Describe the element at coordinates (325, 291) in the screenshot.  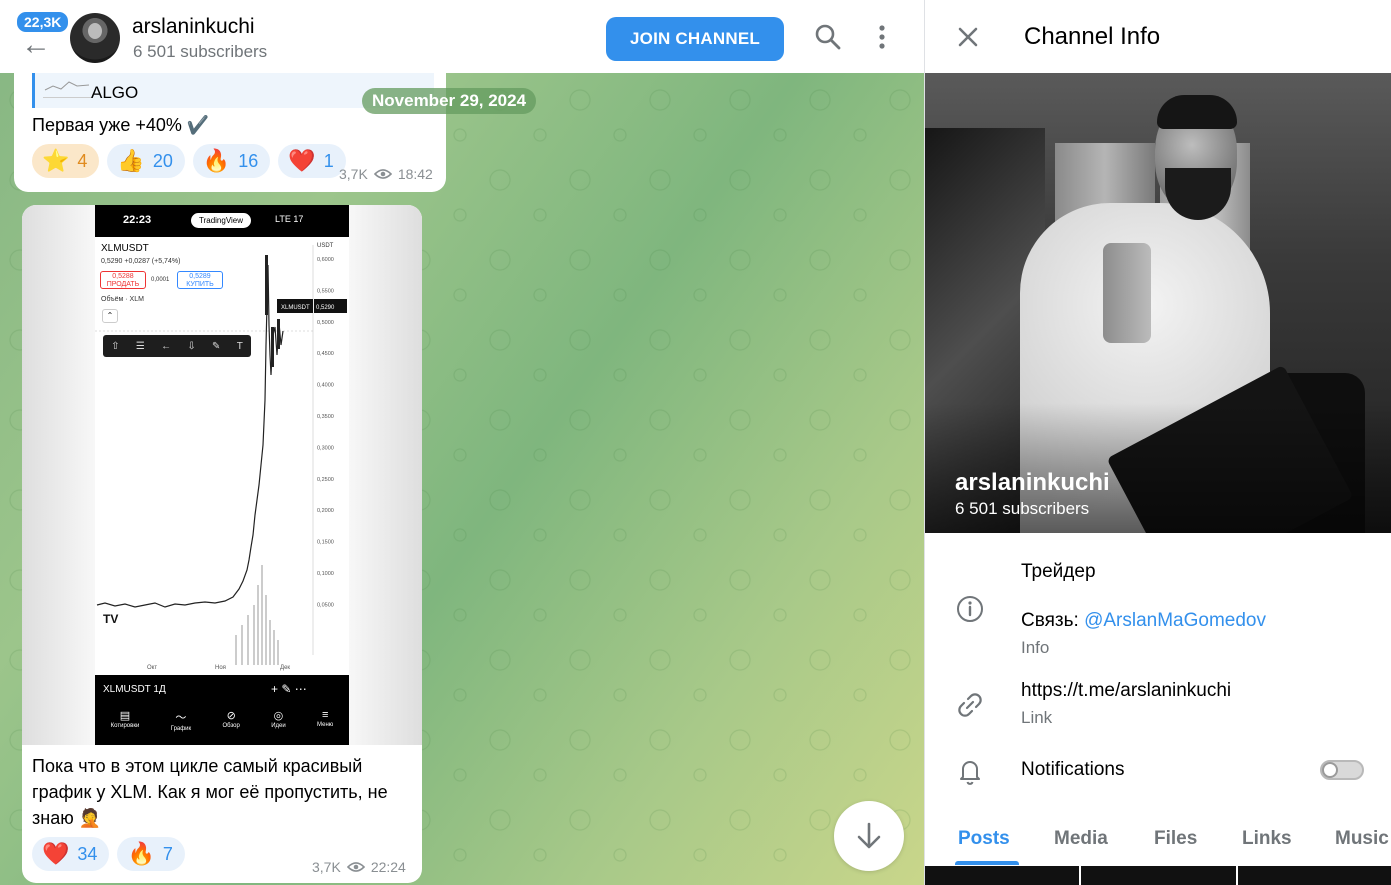
I see `y-tick-label: 0,5500` at that location.